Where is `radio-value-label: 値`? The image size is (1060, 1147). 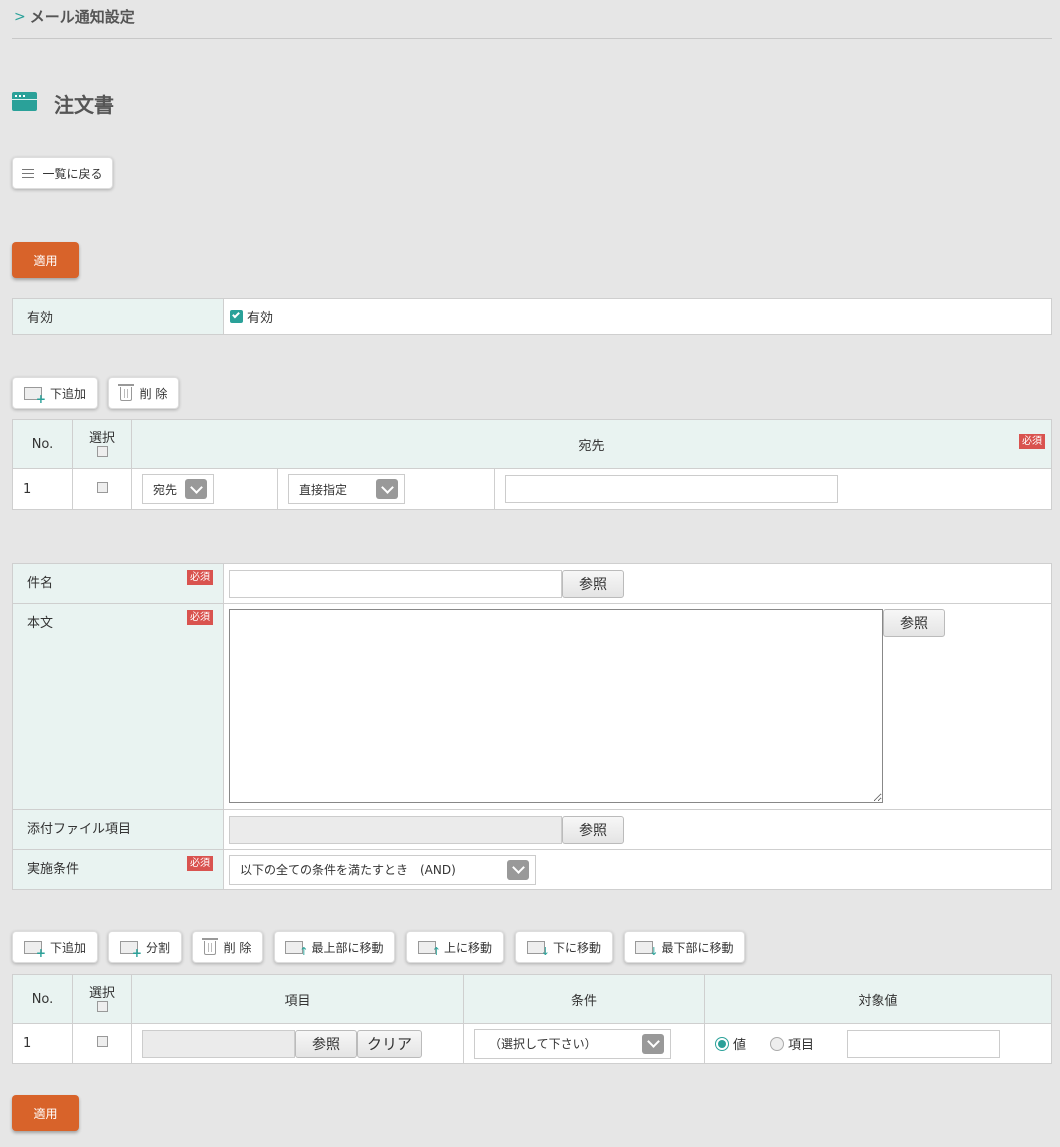 radio-value-label: 値 is located at coordinates (740, 1045).